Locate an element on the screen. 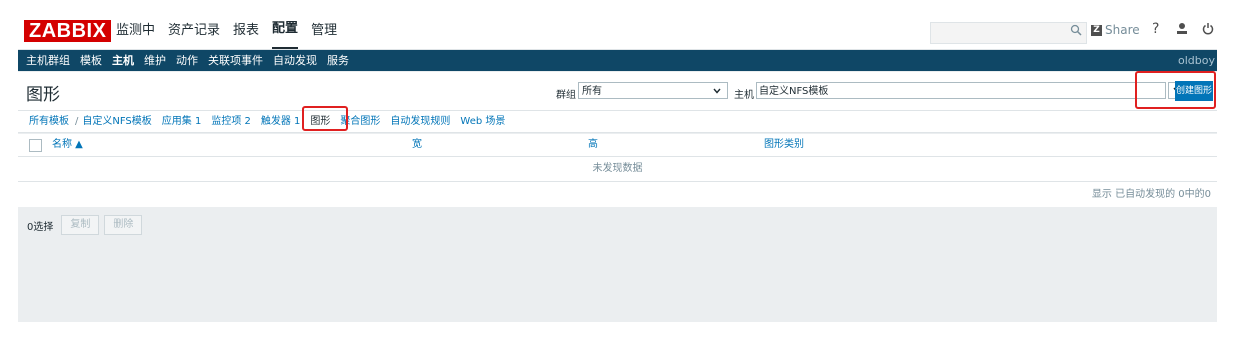 Image resolution: width=1240 pixels, height=343 pixels. sign-out-icon is located at coordinates (1208, 30).